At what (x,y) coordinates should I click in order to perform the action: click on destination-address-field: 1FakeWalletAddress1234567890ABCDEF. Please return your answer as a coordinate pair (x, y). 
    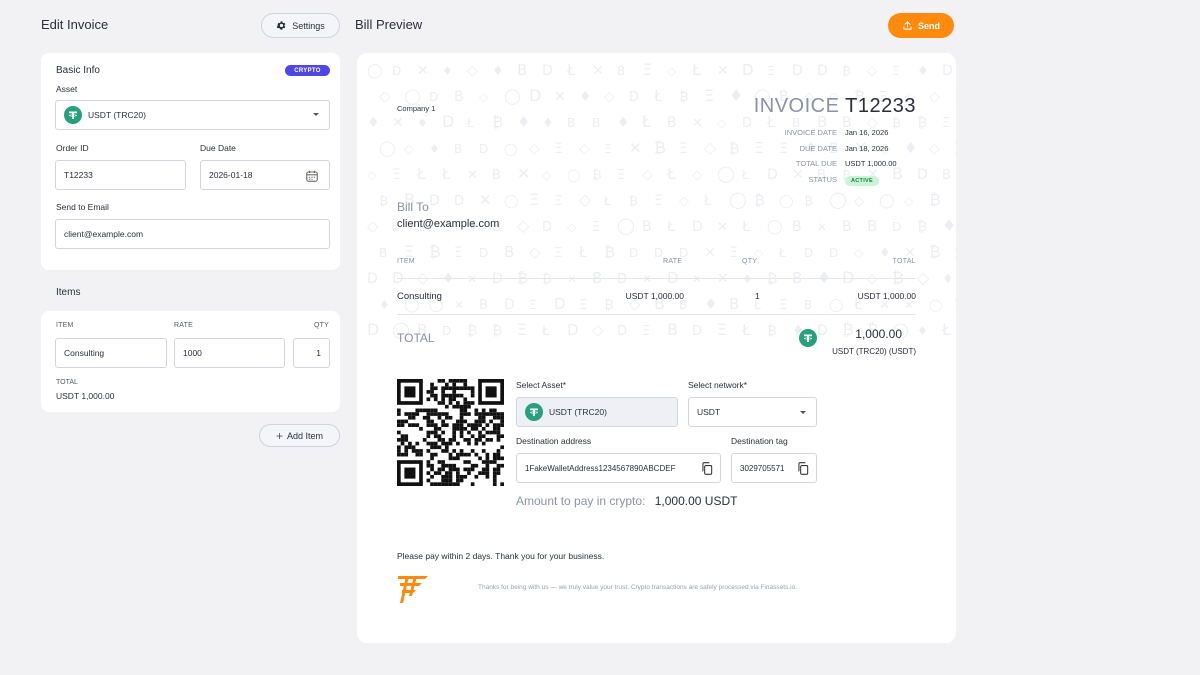
    Looking at the image, I should click on (618, 468).